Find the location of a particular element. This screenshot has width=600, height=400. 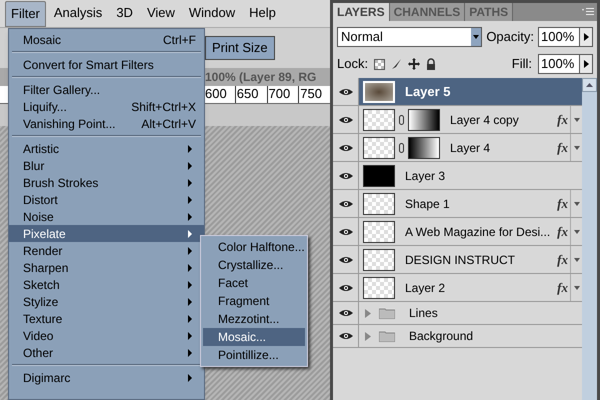

layer-row: Background is located at coordinates (464, 336).